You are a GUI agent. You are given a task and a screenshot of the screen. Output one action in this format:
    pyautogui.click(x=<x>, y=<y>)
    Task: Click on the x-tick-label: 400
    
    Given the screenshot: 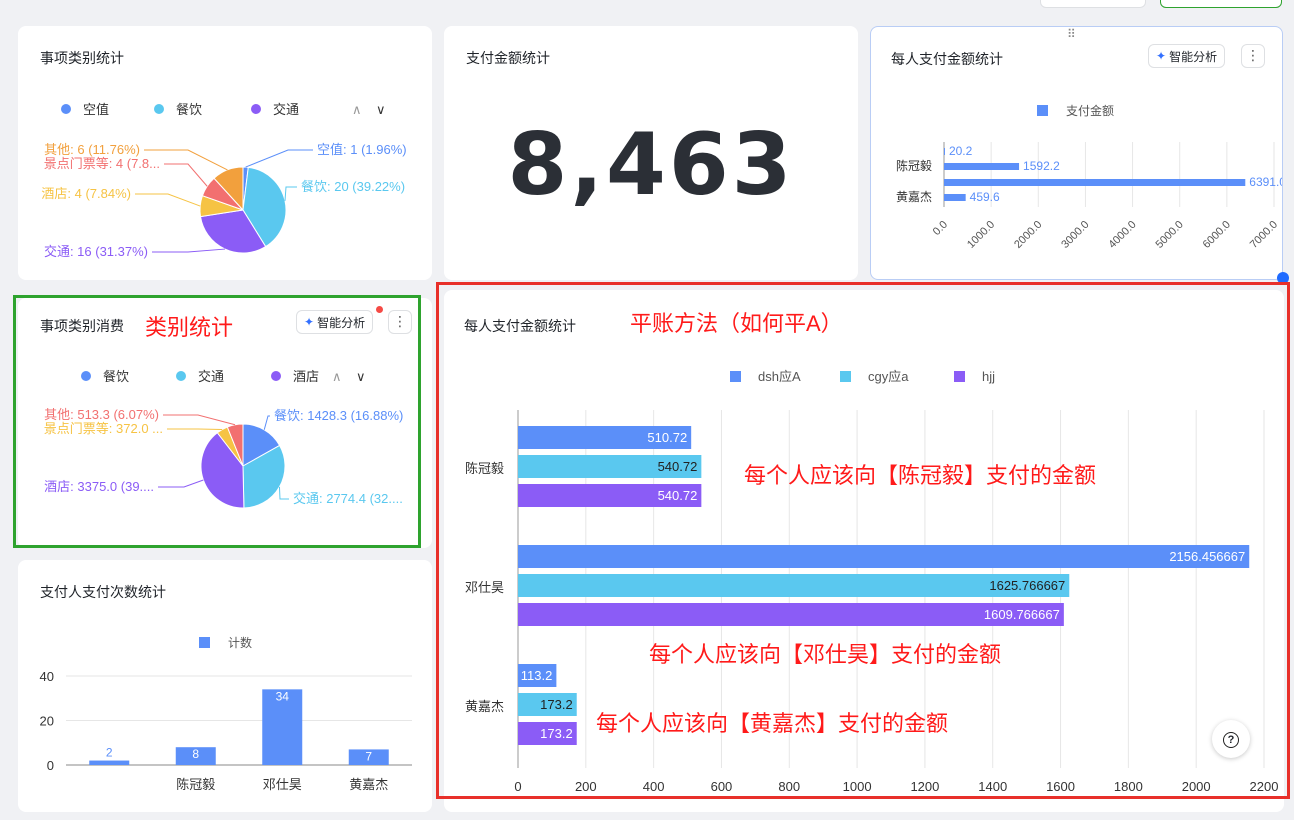 What is the action you would take?
    pyautogui.click(x=654, y=786)
    